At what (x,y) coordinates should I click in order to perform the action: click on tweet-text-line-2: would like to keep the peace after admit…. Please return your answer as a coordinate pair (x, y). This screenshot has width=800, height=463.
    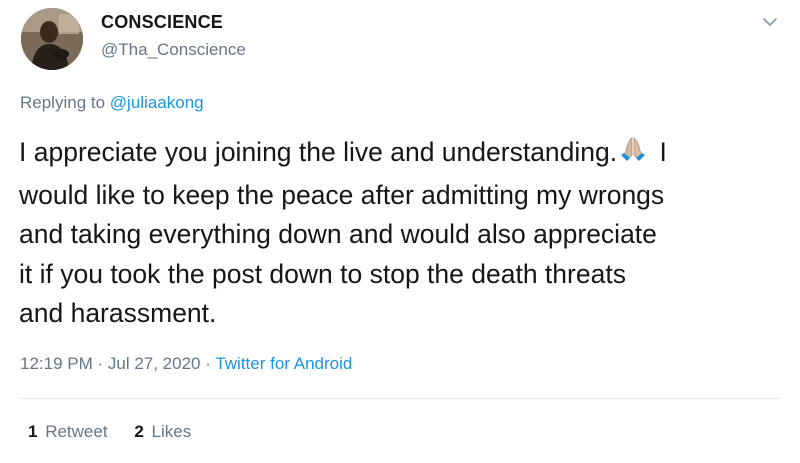
    Looking at the image, I should click on (342, 194).